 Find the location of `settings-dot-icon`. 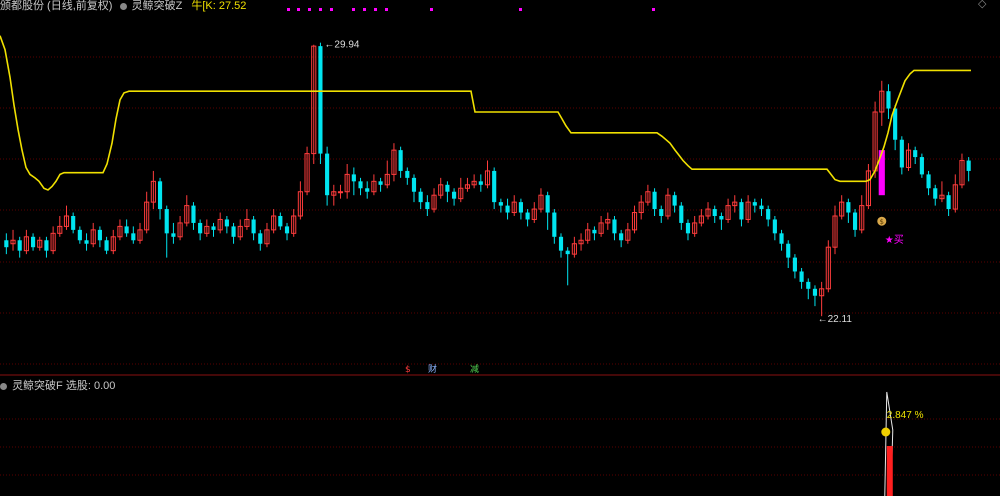

settings-dot-icon is located at coordinates (123, 6).